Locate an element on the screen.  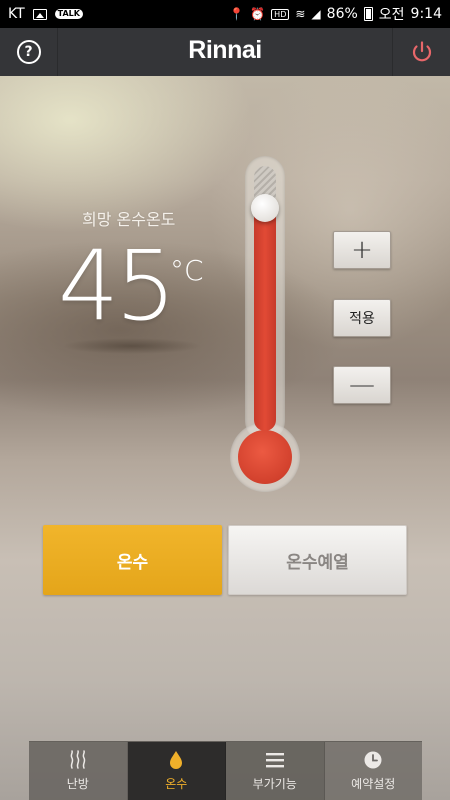
brand-logo: Rinnai is located at coordinates (225, 50).